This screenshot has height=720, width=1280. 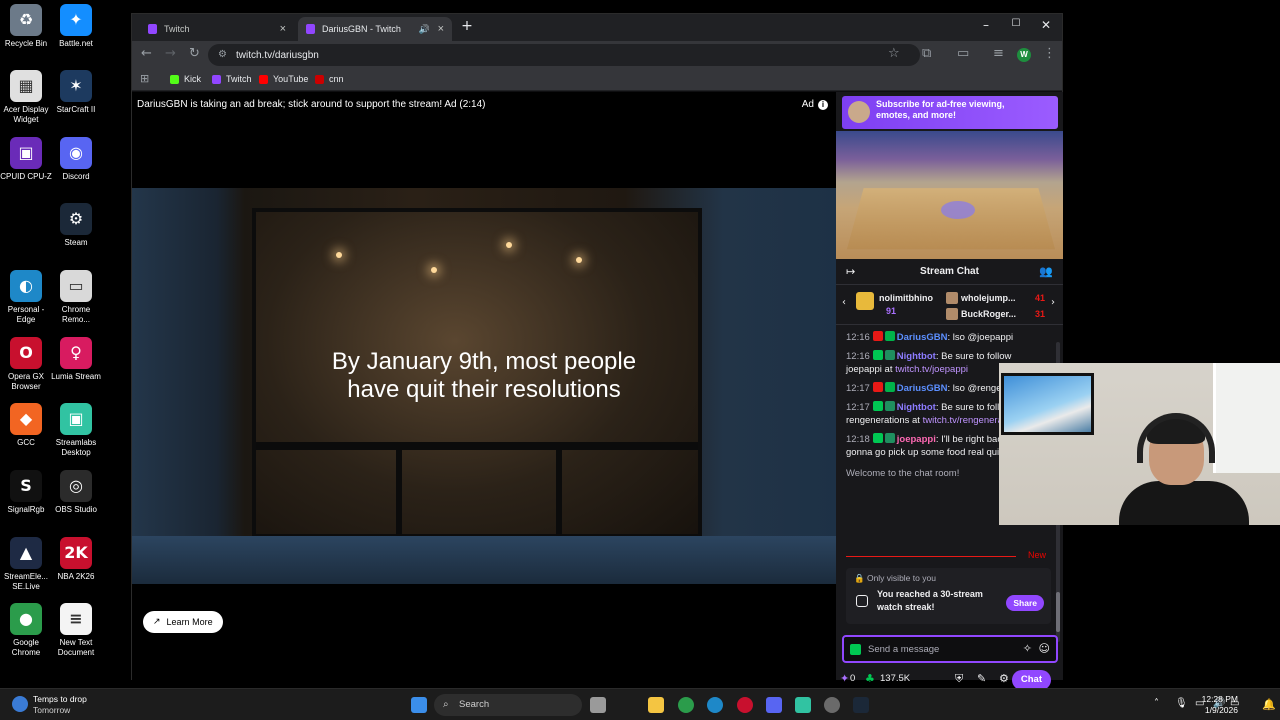 What do you see at coordinates (76, 359) in the screenshot?
I see `desktop-icon: ♀ Lumia Stream` at bounding box center [76, 359].